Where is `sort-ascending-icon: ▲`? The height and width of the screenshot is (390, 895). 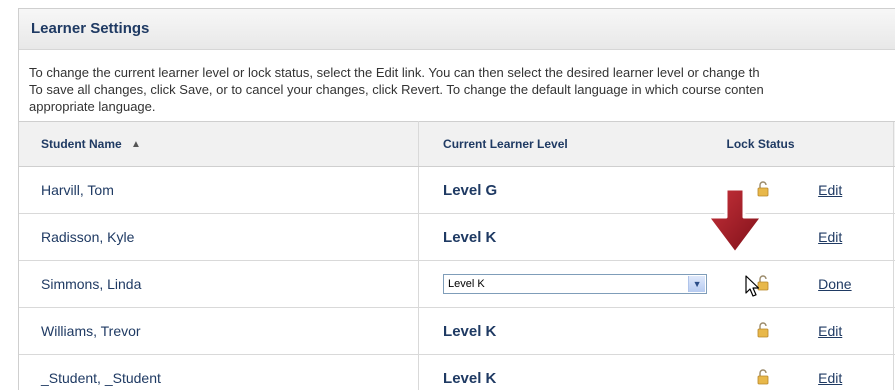
sort-ascending-icon: ▲ is located at coordinates (136, 144).